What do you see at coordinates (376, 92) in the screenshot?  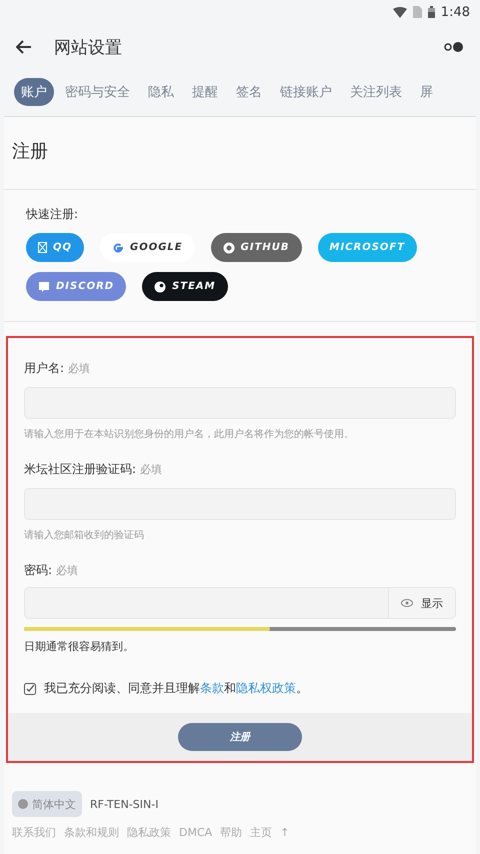 I see `settings-tab: 关注列表` at bounding box center [376, 92].